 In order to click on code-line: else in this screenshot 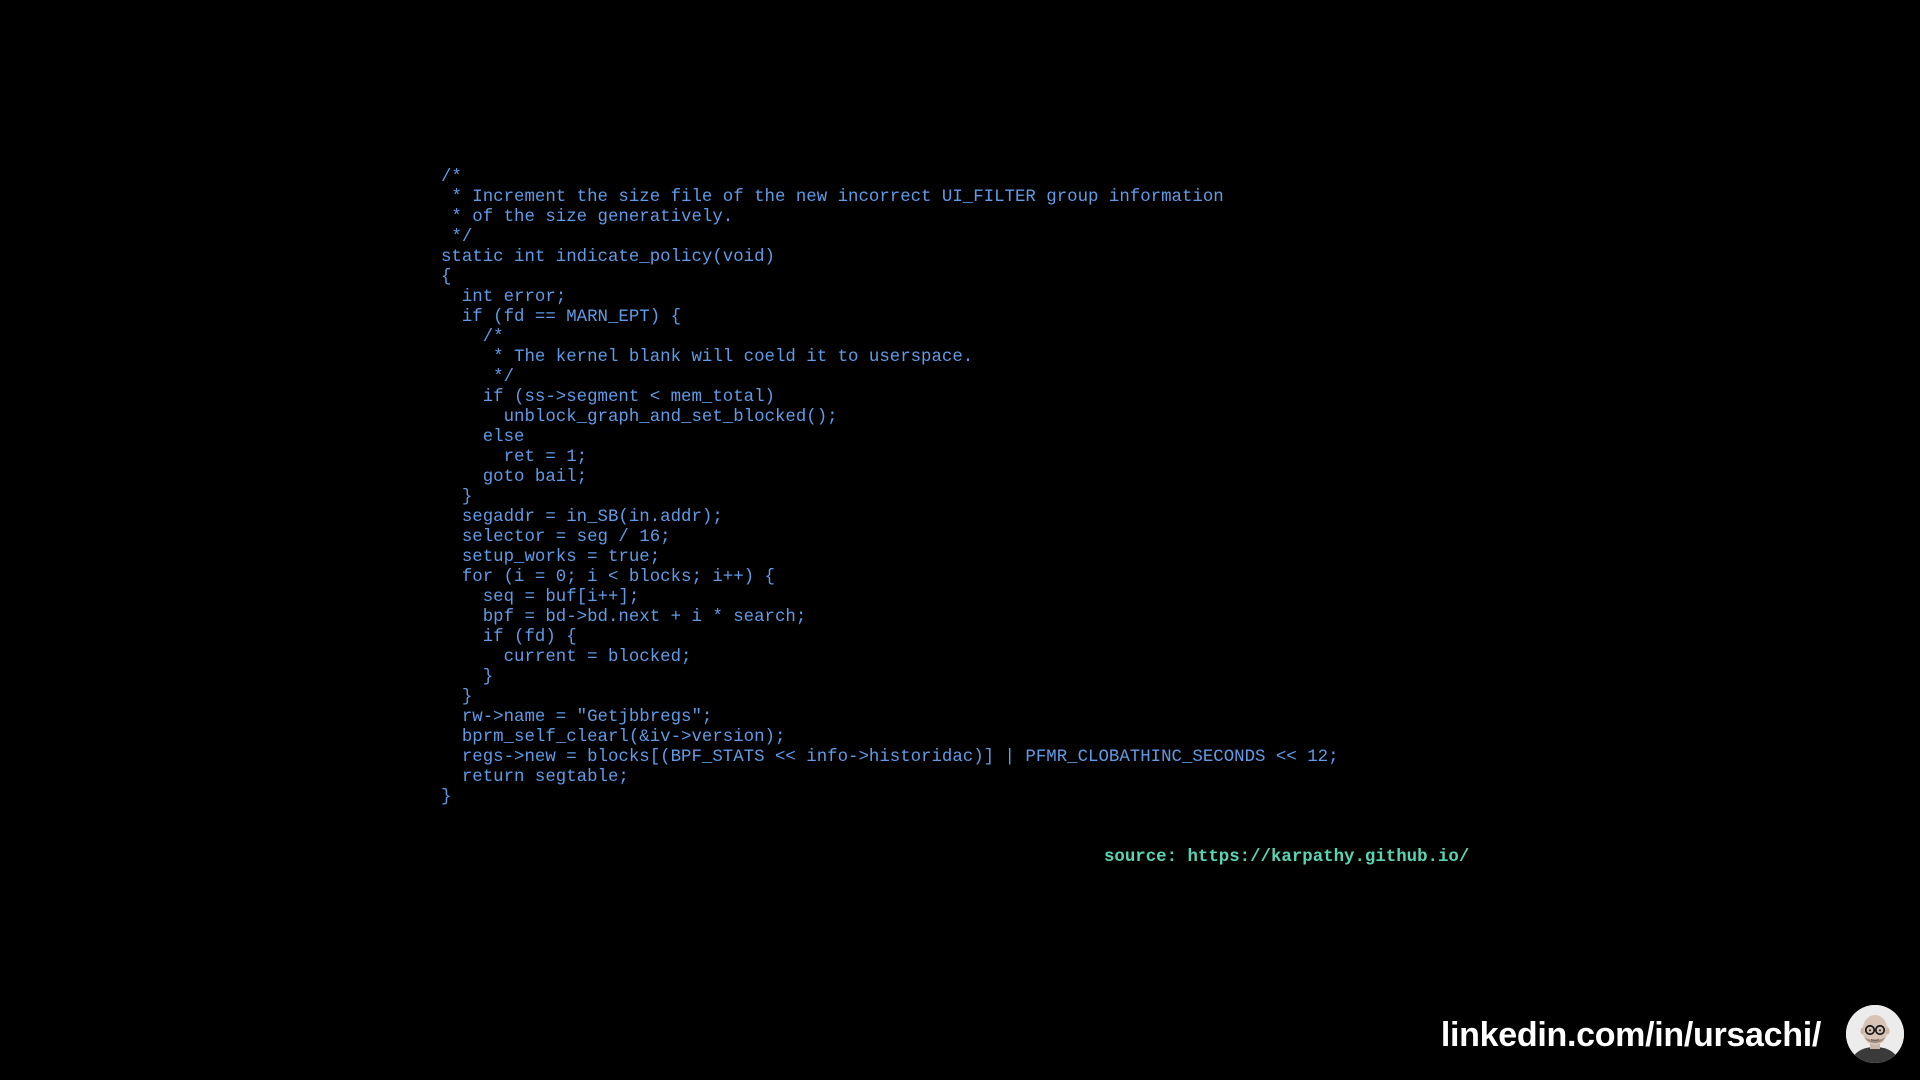, I will do `click(483, 437)`.